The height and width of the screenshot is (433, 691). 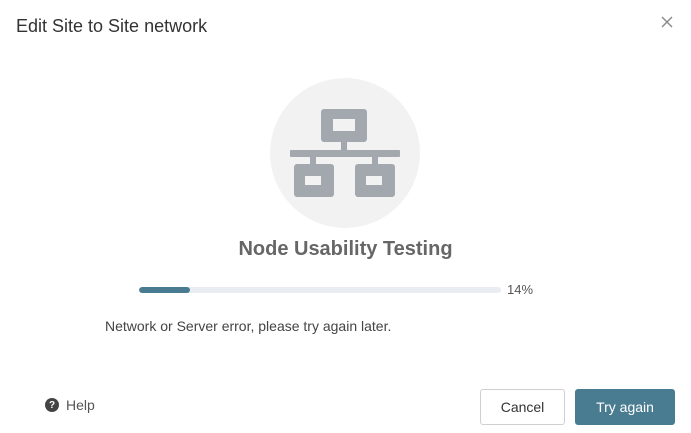 I want to click on question-circle-icon: ?, so click(x=52, y=405).